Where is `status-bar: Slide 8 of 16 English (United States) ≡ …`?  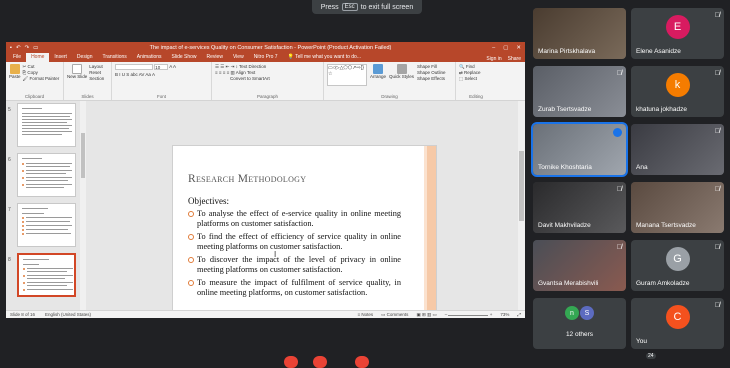
status-bar: Slide 8 of 16 English (United States) ≡ … is located at coordinates (265, 314).